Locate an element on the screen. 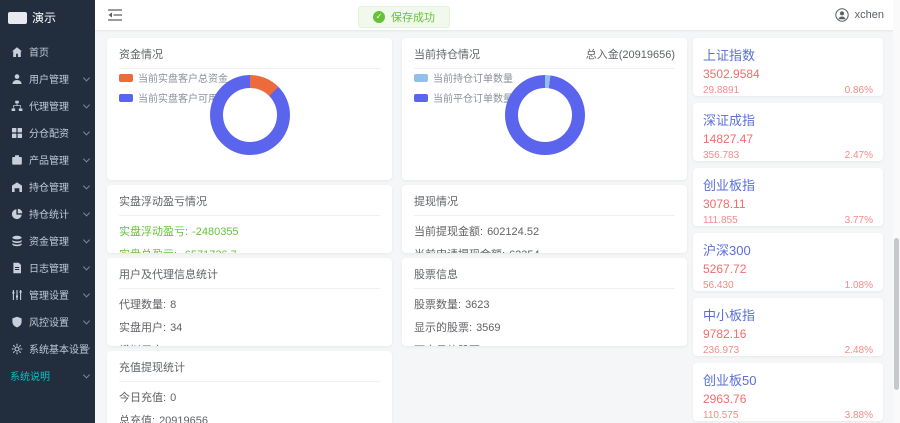 This screenshot has width=900, height=423. users-icon is located at coordinates (17, 79).